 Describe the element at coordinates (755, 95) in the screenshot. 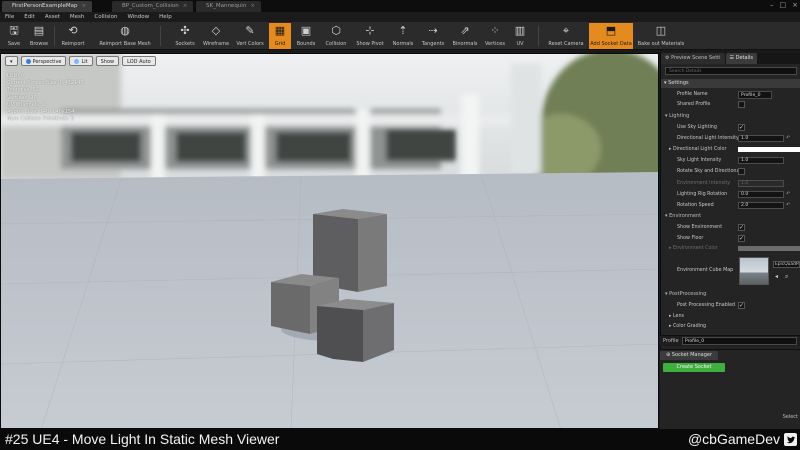

I see `profile-name-field: Profile_0` at that location.